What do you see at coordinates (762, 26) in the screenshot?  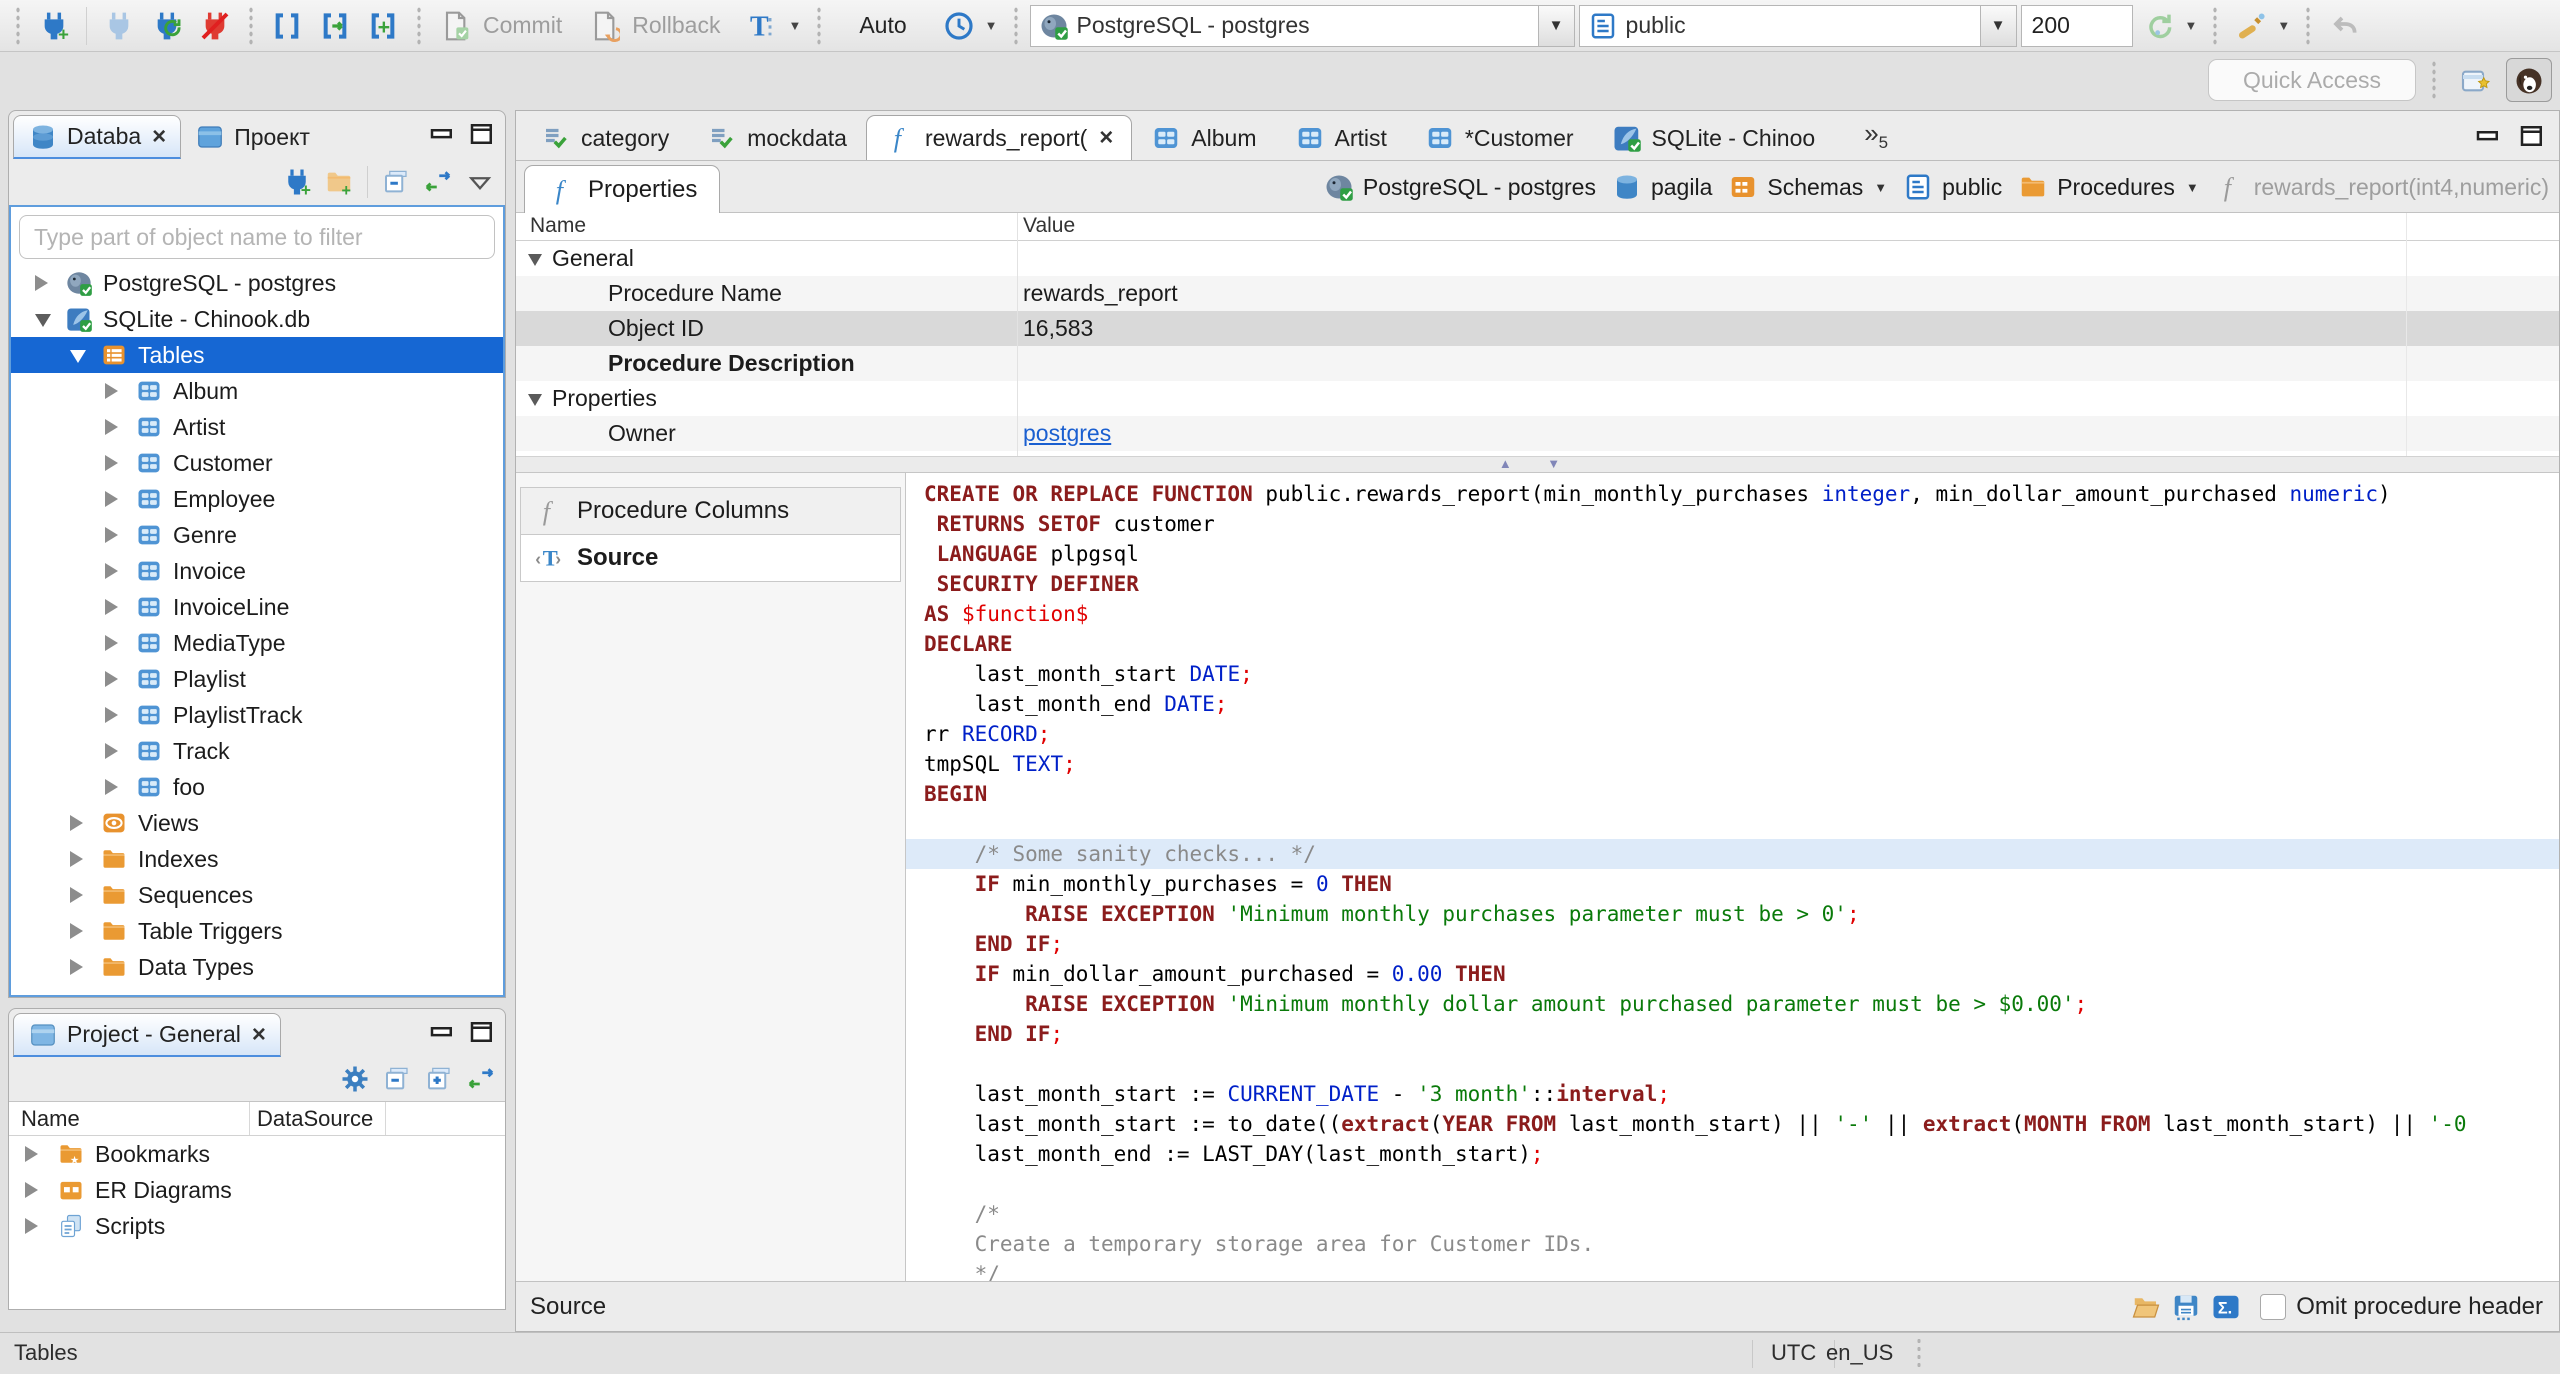 I see `transaction-mode-button: T` at bounding box center [762, 26].